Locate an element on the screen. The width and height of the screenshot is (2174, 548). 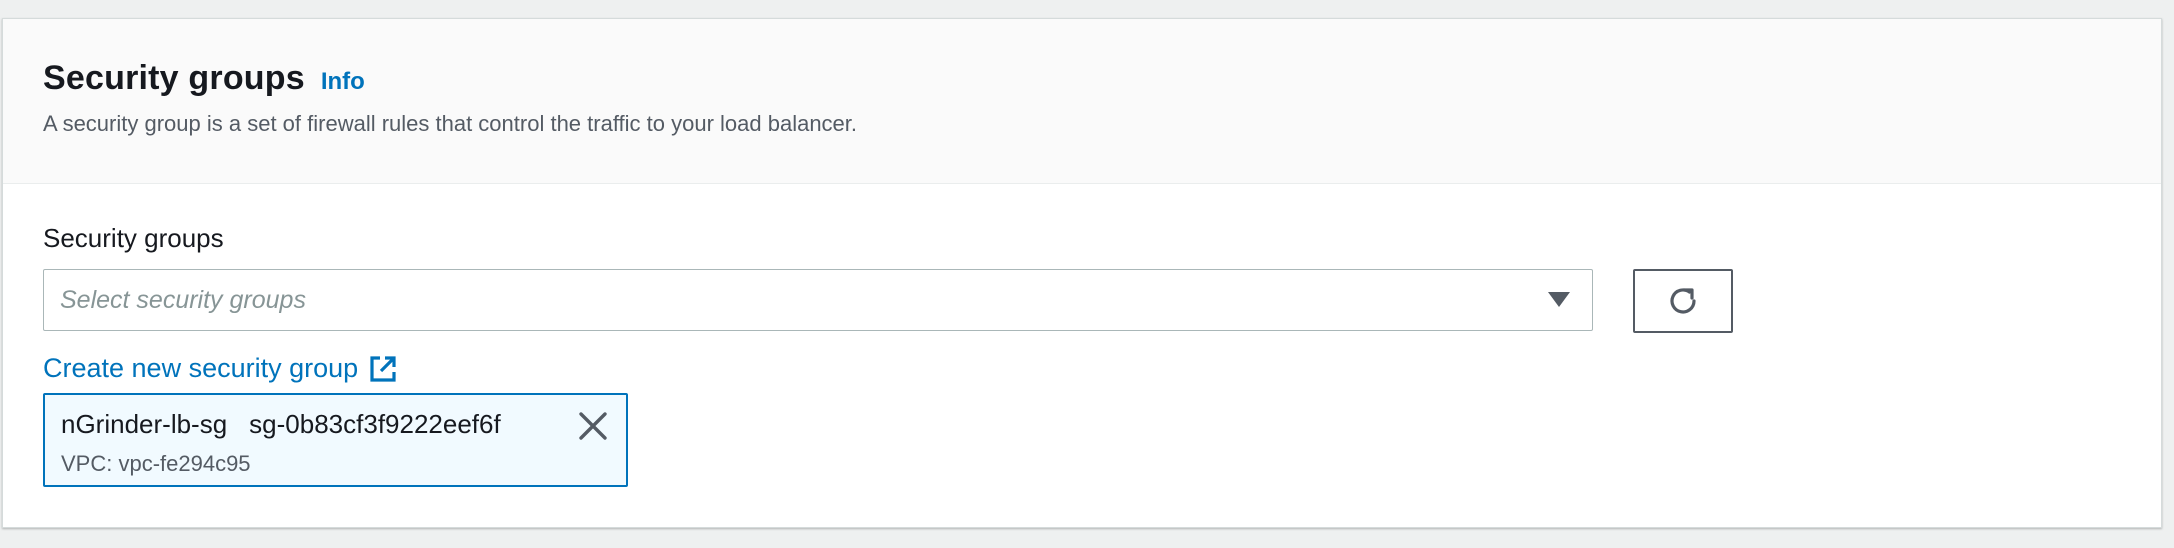
security-groups-select: Select security groups is located at coordinates (818, 300).